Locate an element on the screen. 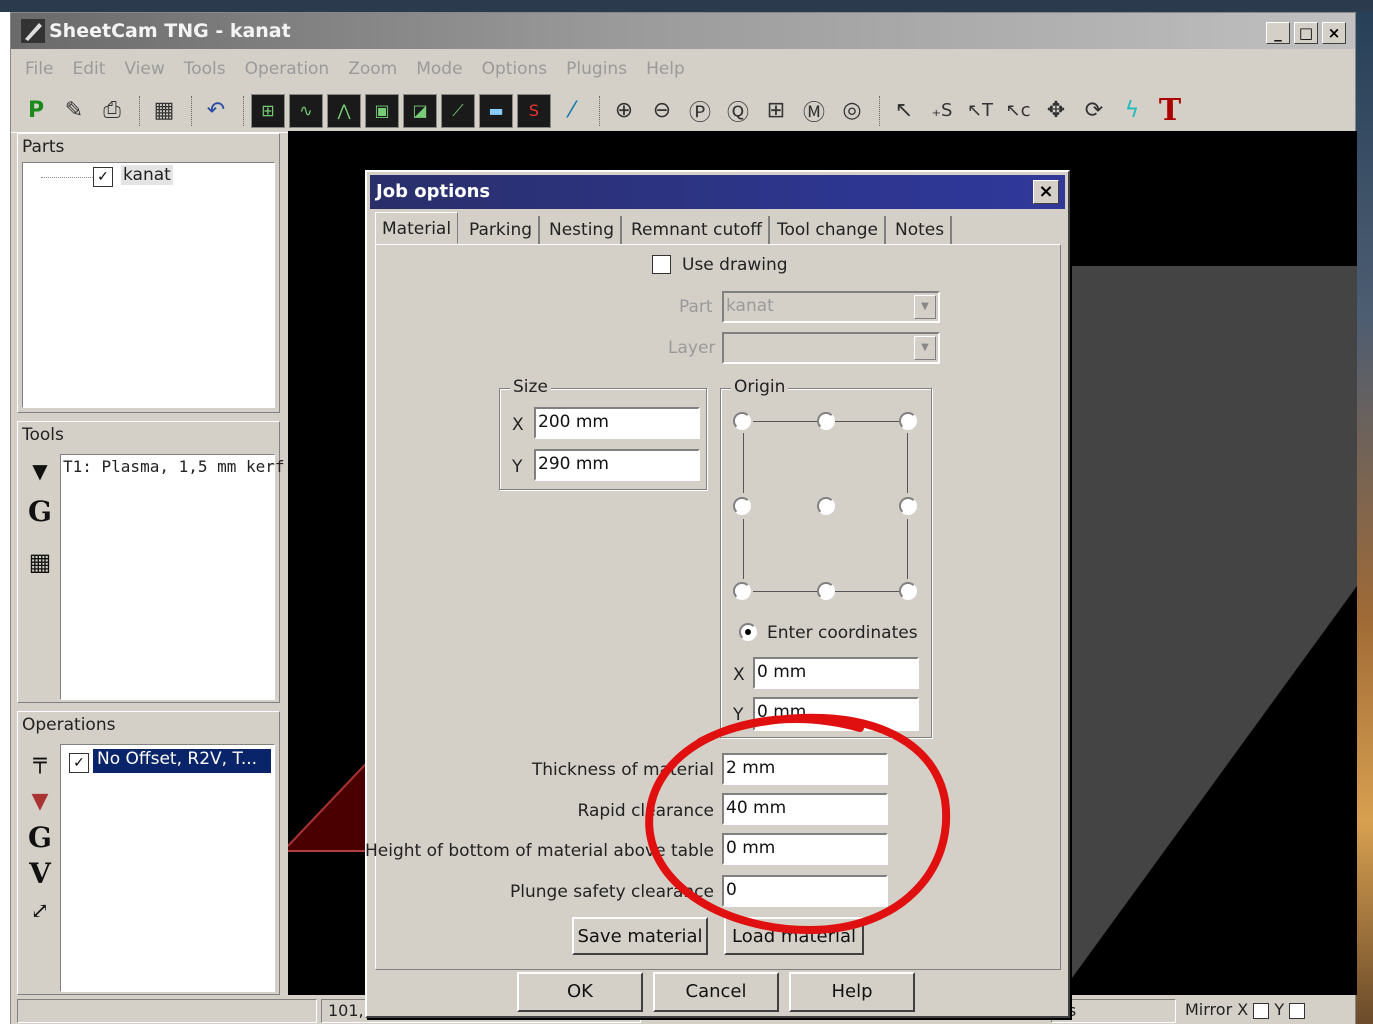 This screenshot has width=1373, height=1024. gcode-icon: G is located at coordinates (40, 511).